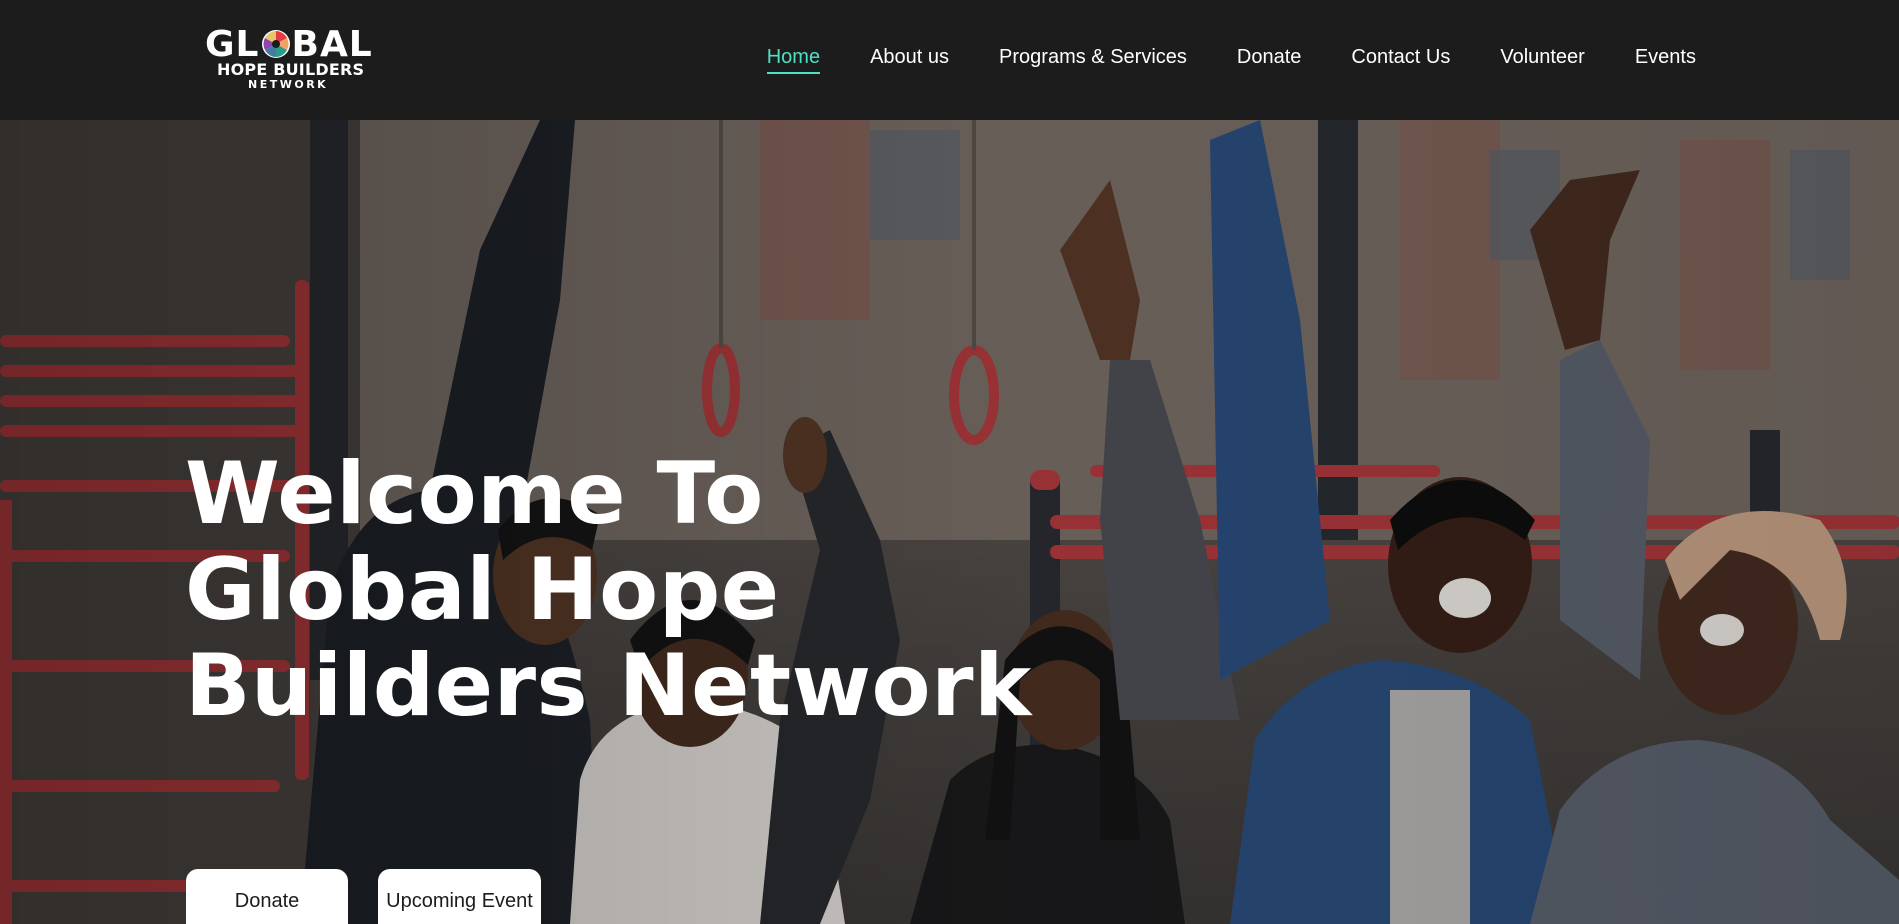  Describe the element at coordinates (1093, 57) in the screenshot. I see `nav-item-programs-services: Programs & Services` at that location.